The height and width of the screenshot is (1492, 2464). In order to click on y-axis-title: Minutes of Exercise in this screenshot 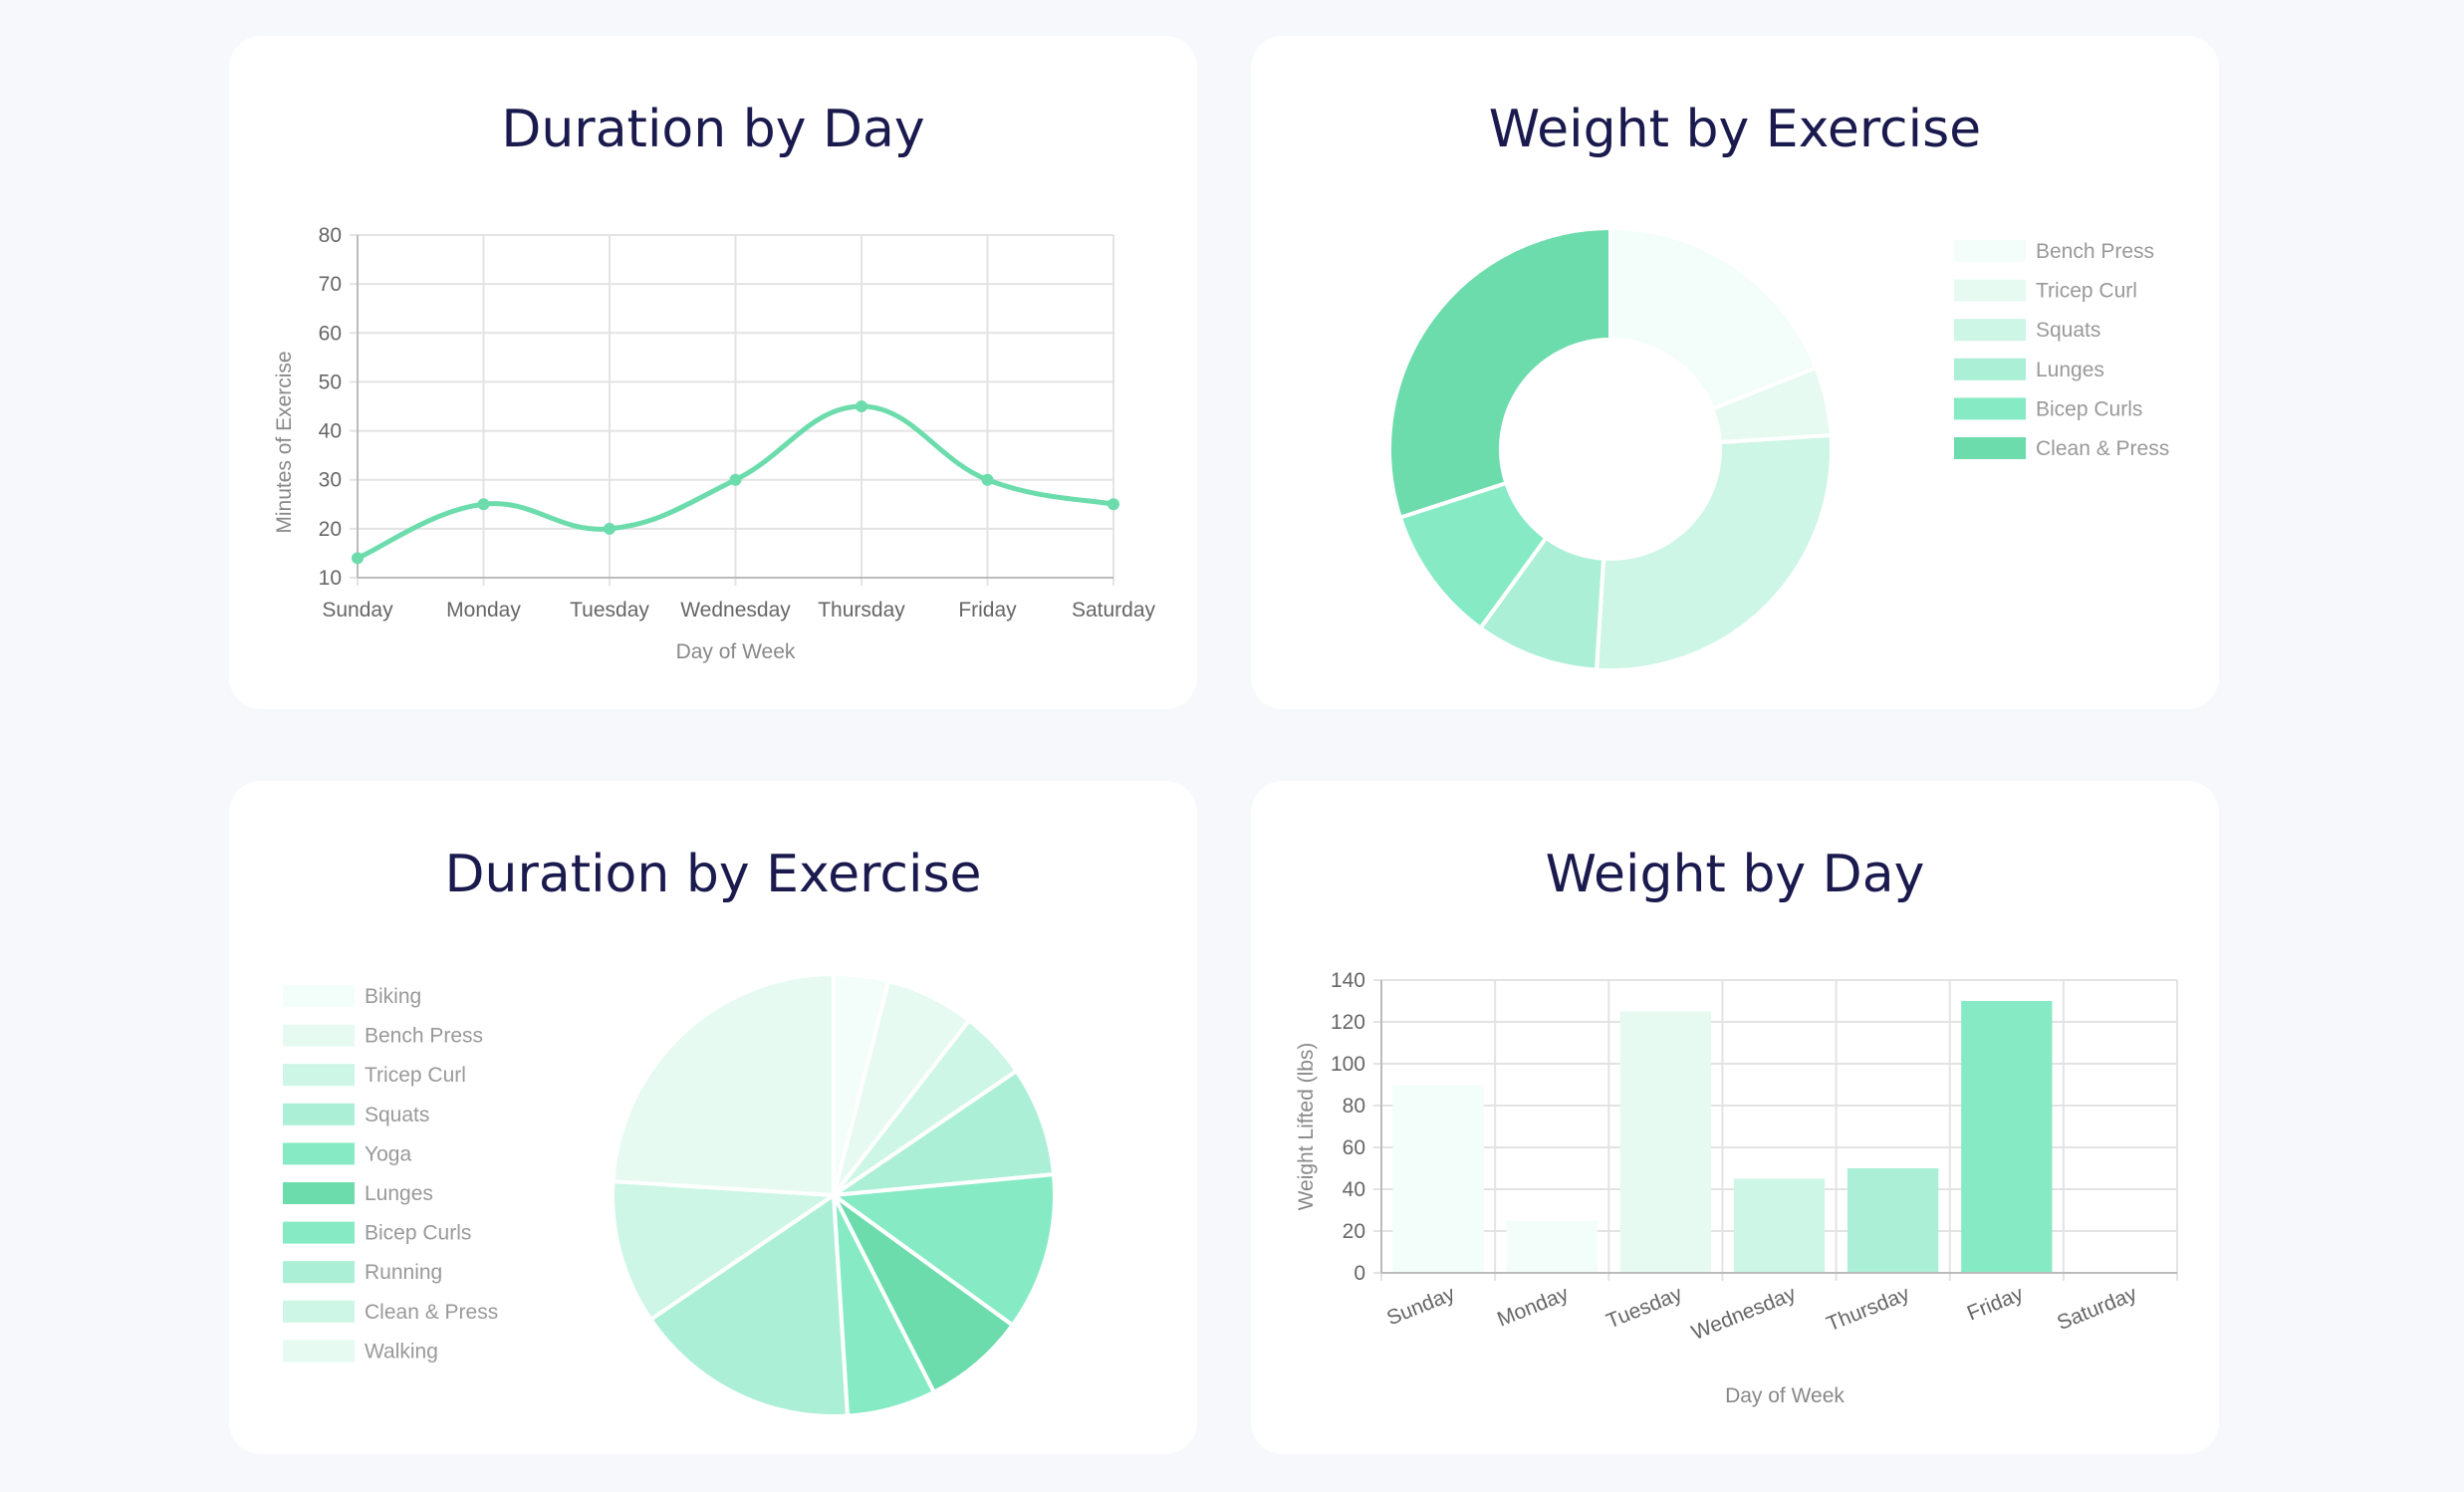, I will do `click(284, 442)`.